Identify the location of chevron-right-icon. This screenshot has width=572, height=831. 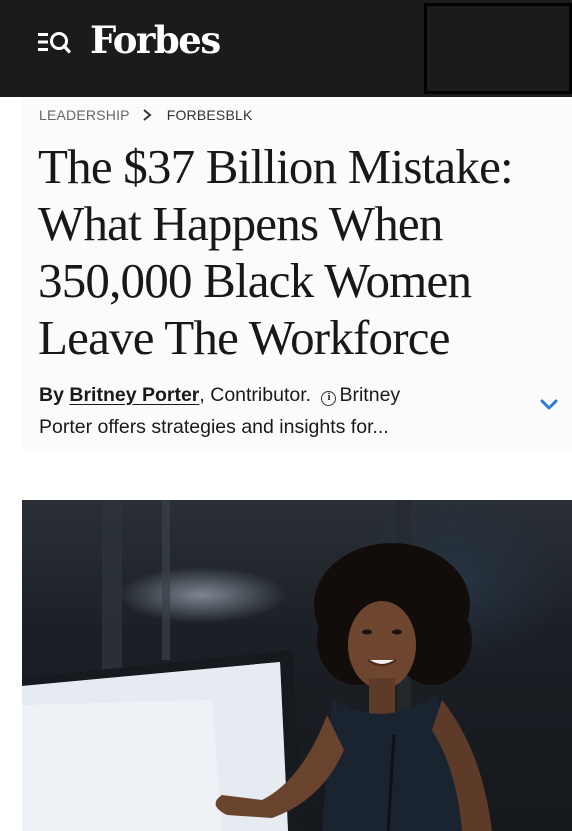
(147, 115).